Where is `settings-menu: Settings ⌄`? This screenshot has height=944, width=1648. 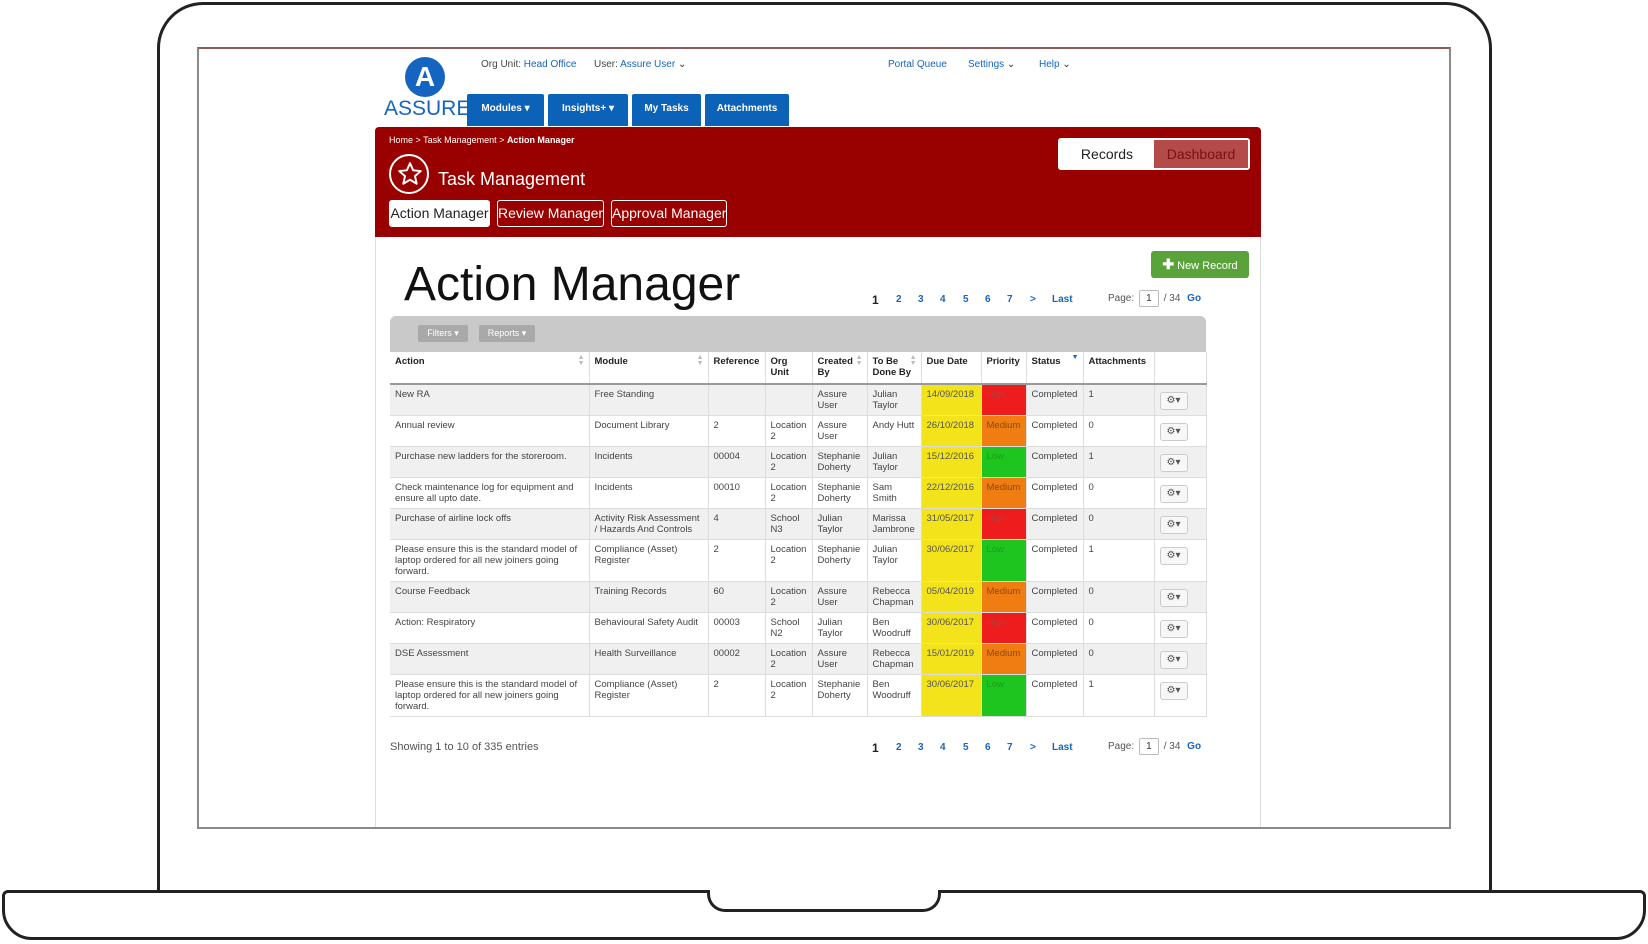
settings-menu: Settings ⌄ is located at coordinates (991, 64).